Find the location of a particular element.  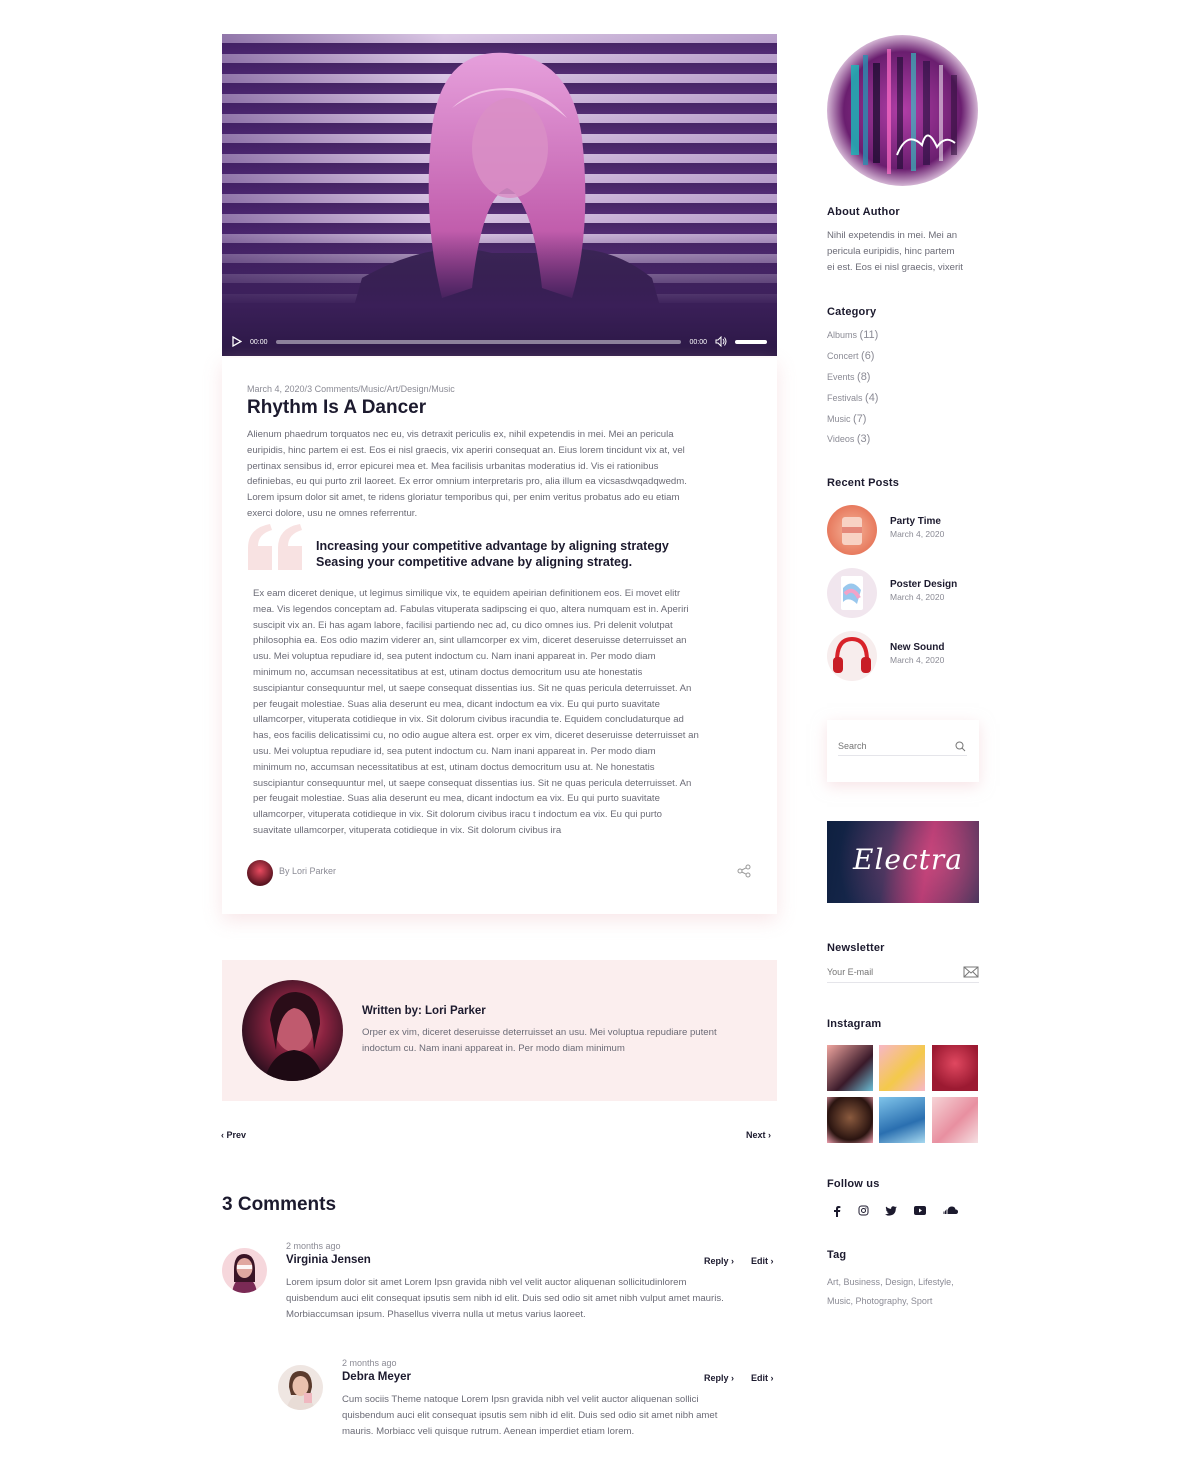

tag-link: Lifestyle is located at coordinates (934, 1282).